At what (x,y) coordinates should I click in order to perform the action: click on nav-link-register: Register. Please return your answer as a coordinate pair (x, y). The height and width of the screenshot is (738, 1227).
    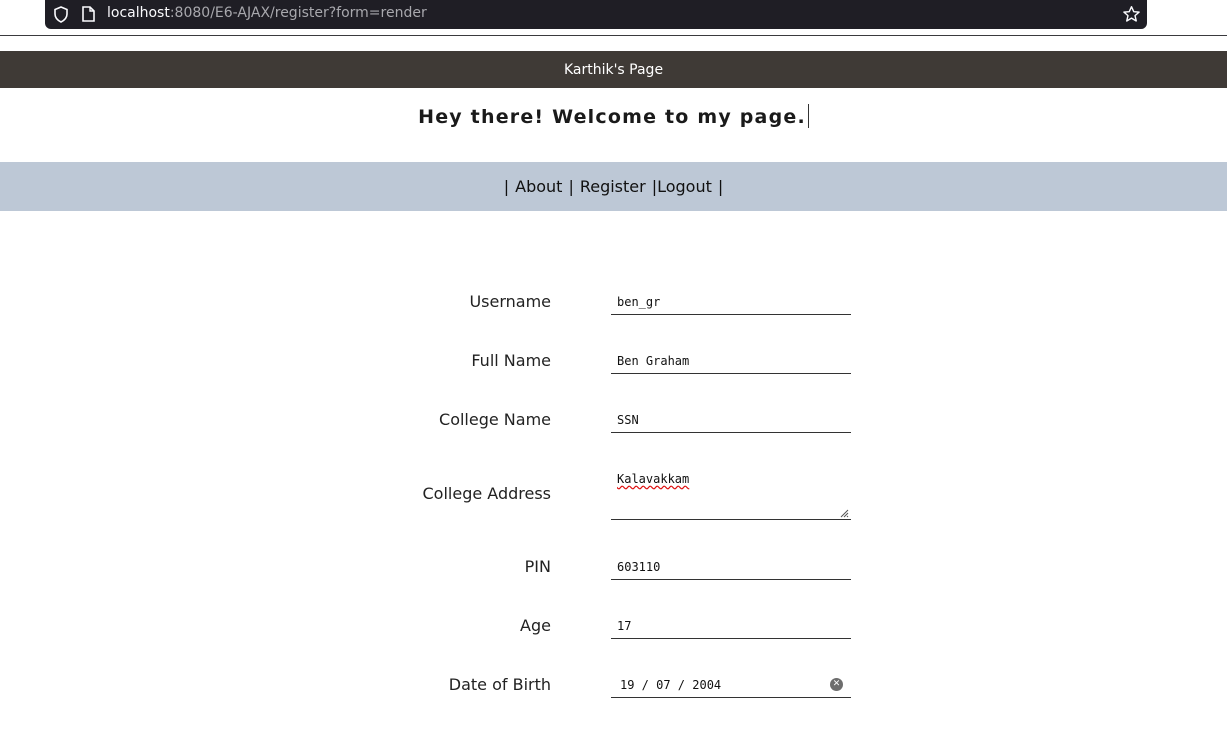
    Looking at the image, I should click on (613, 186).